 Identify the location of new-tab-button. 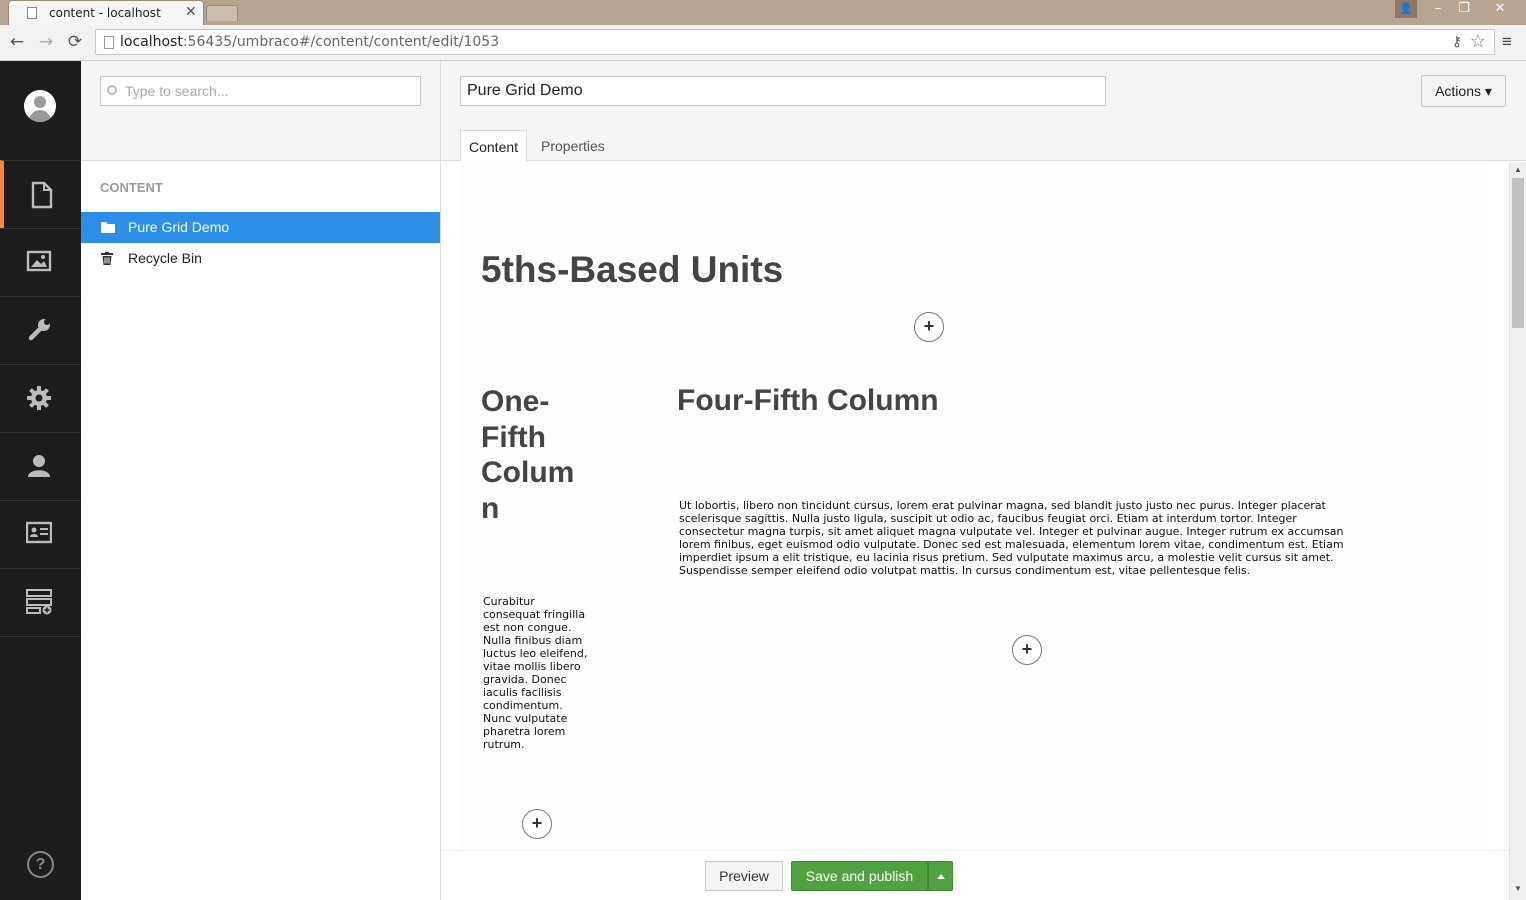
(222, 13).